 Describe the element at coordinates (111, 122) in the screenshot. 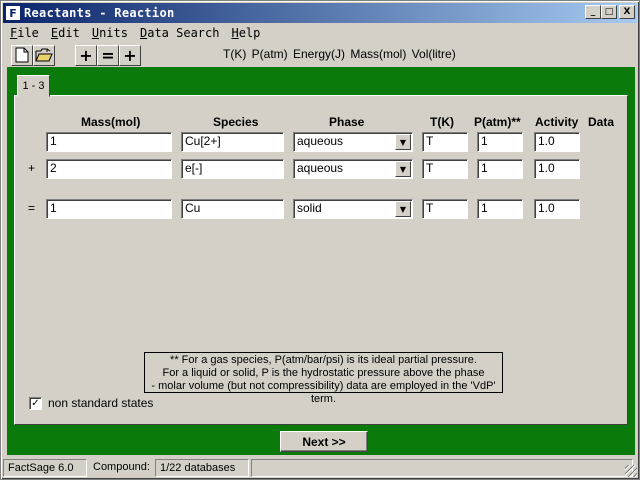

I see `header-mass: Mass(mol)` at that location.